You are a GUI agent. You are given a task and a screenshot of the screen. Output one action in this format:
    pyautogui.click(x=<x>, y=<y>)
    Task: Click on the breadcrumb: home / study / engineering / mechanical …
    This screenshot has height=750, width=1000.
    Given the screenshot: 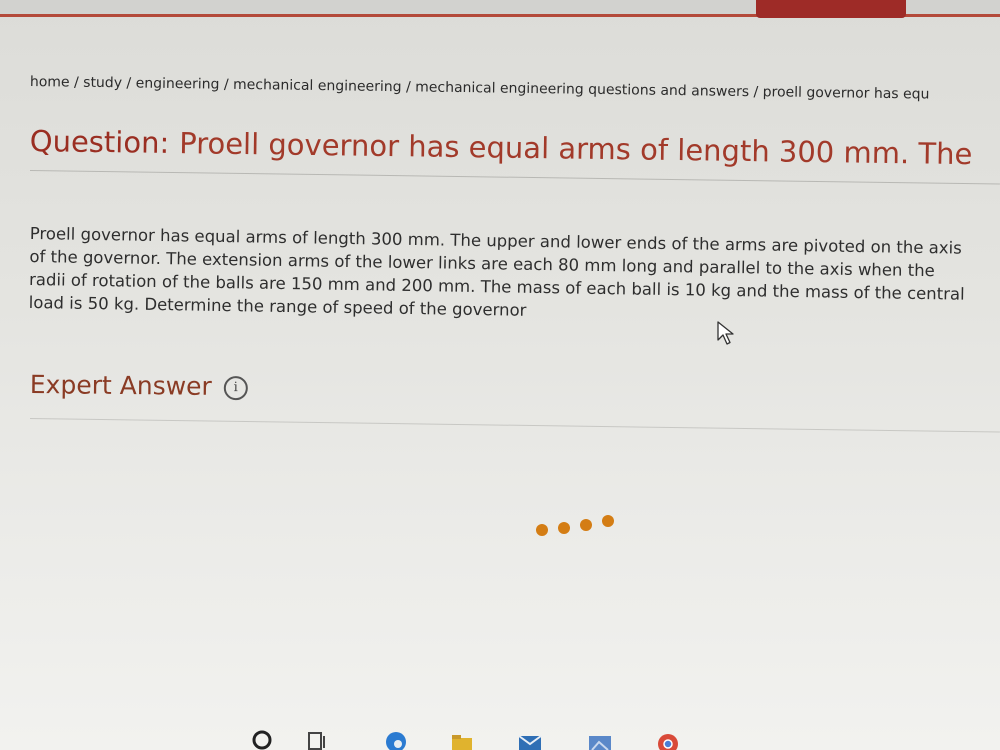 What is the action you would take?
    pyautogui.click(x=515, y=89)
    